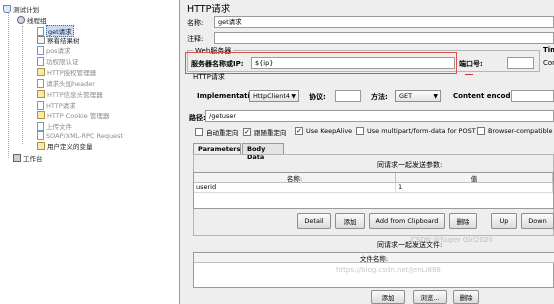  What do you see at coordinates (195, 39) in the screenshot?
I see `comment-label: 注释:` at bounding box center [195, 39].